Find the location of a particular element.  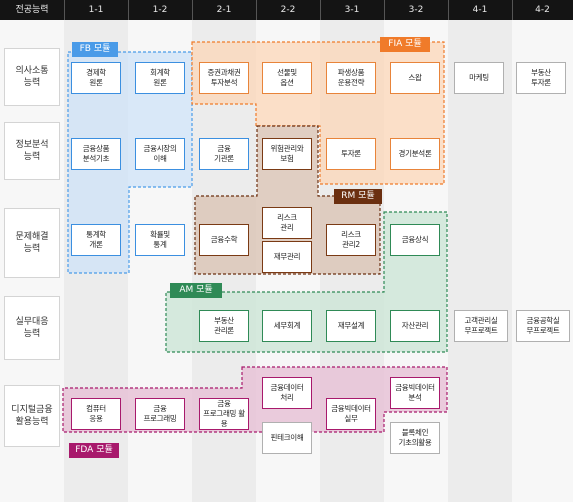

course-bigdata-practice: 금융빅데이터 실무 is located at coordinates (351, 414).